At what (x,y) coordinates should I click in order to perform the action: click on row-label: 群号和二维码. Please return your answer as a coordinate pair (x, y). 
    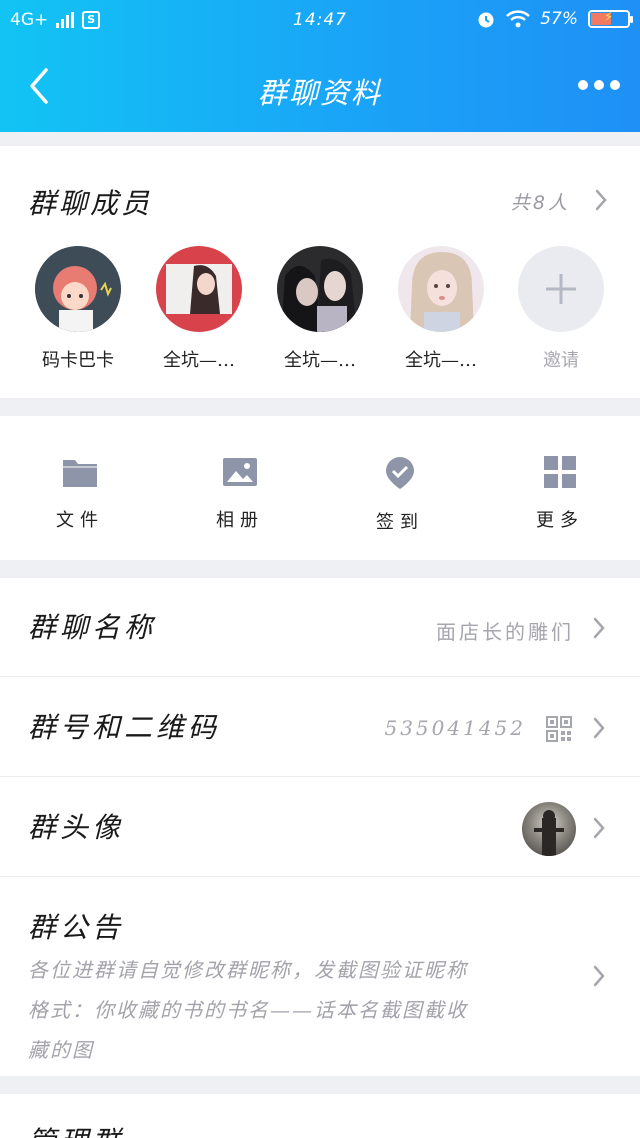
    Looking at the image, I should click on (124, 727).